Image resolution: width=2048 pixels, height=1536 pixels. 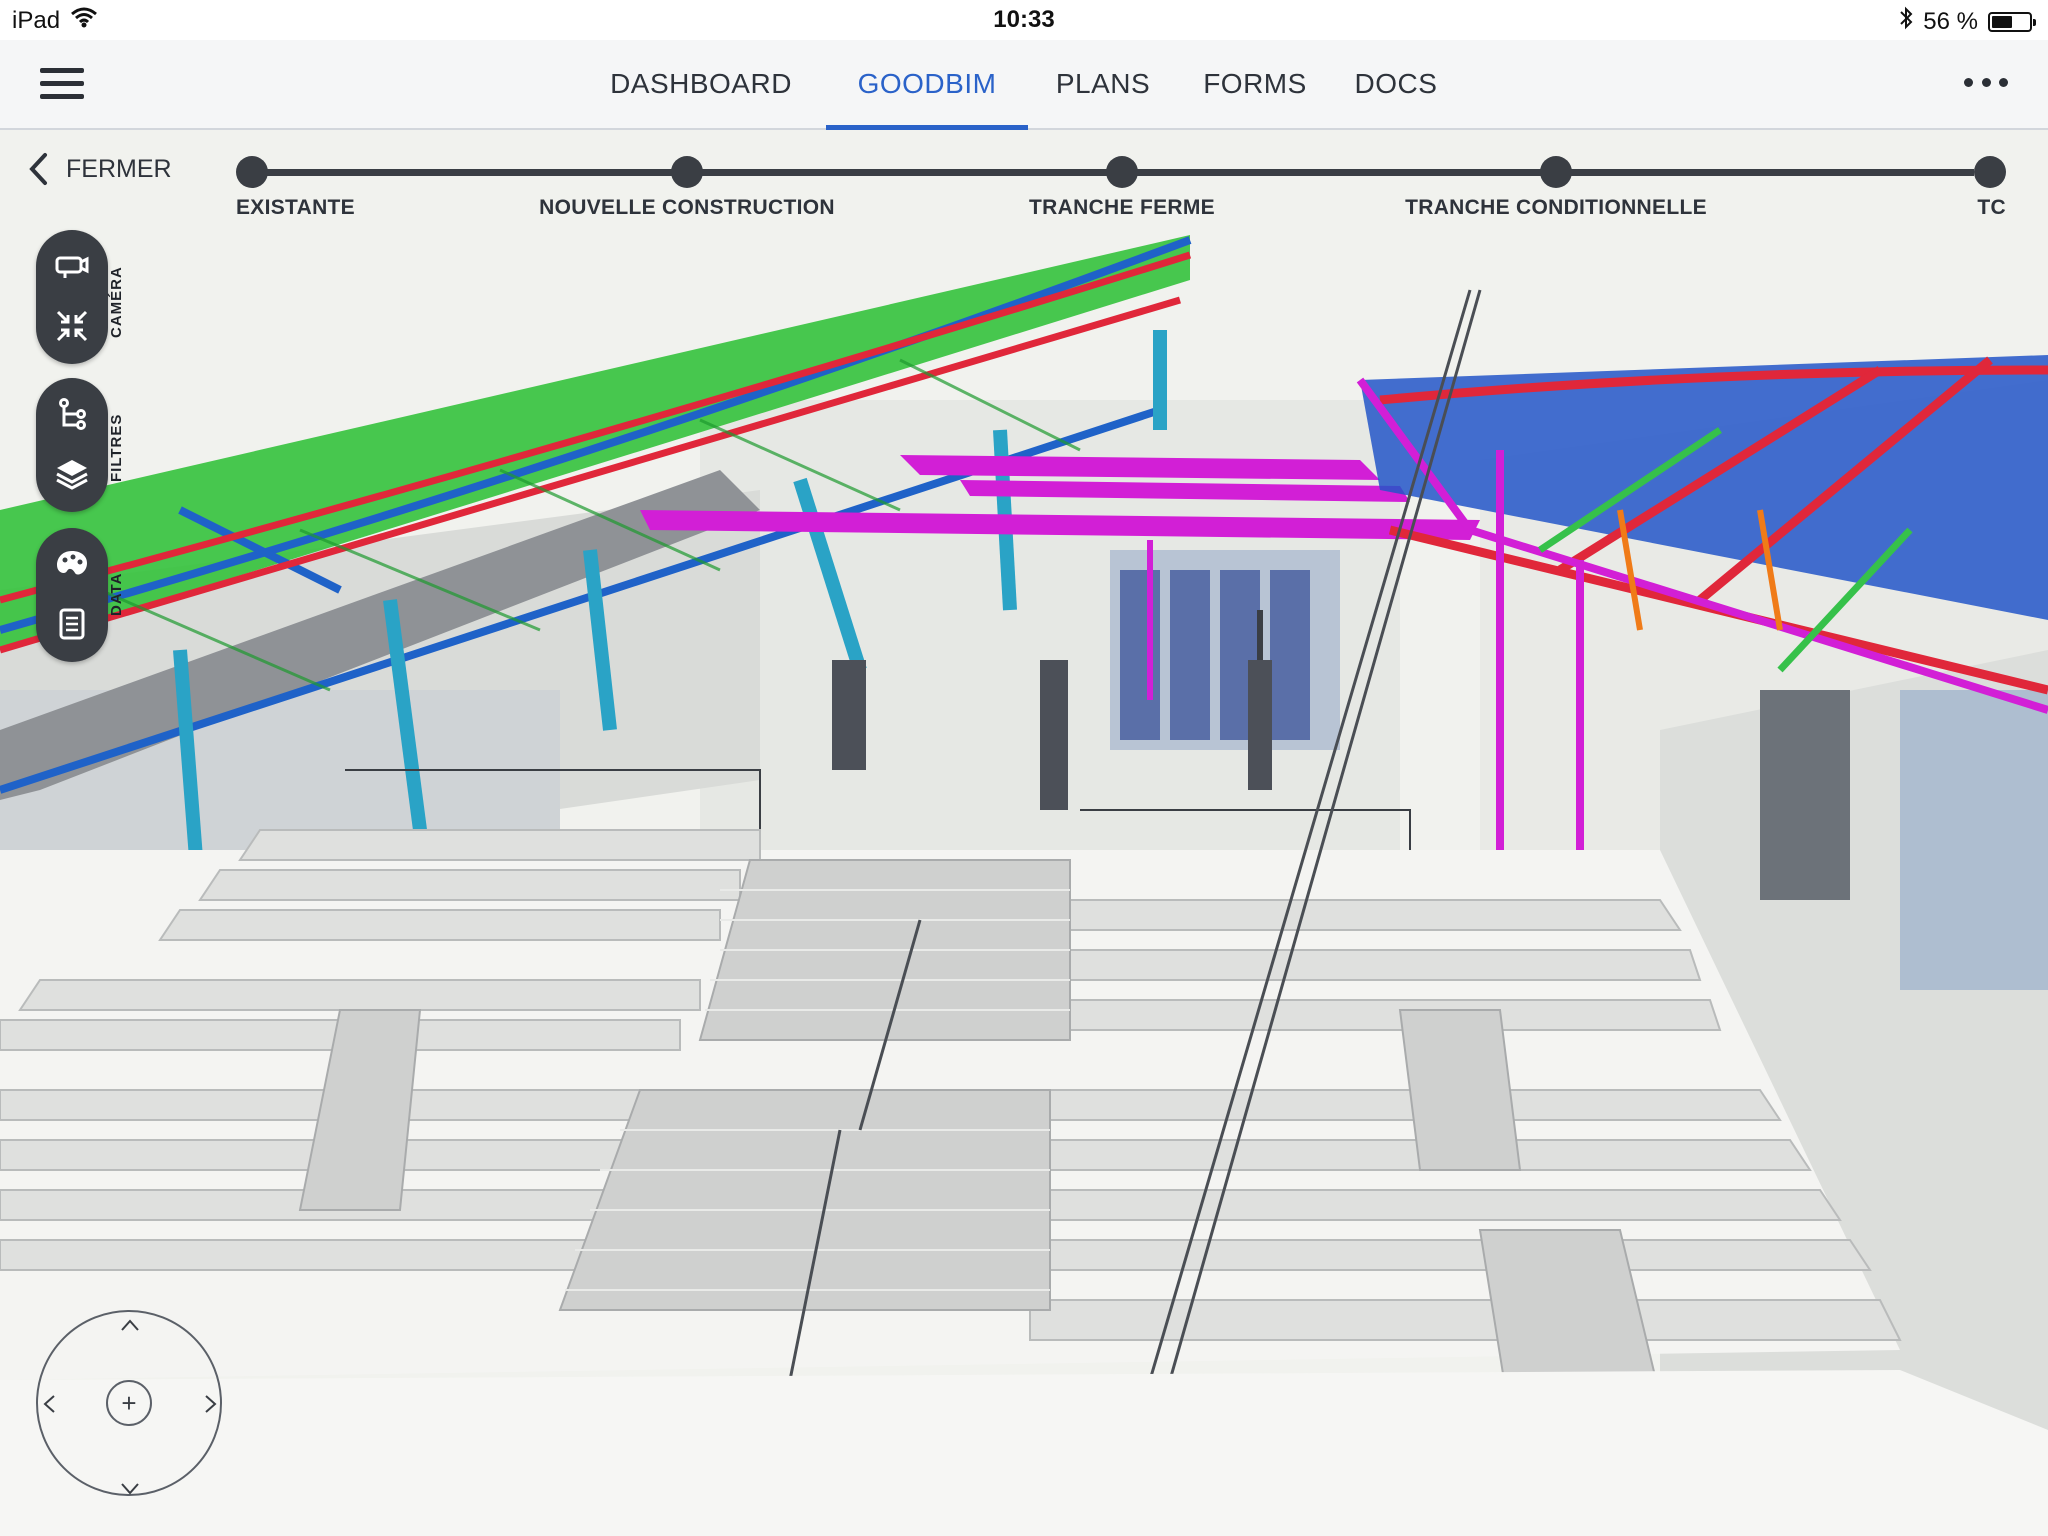 I want to click on status-bar: iPad 10:33 56 %, so click(x=1024, y=20).